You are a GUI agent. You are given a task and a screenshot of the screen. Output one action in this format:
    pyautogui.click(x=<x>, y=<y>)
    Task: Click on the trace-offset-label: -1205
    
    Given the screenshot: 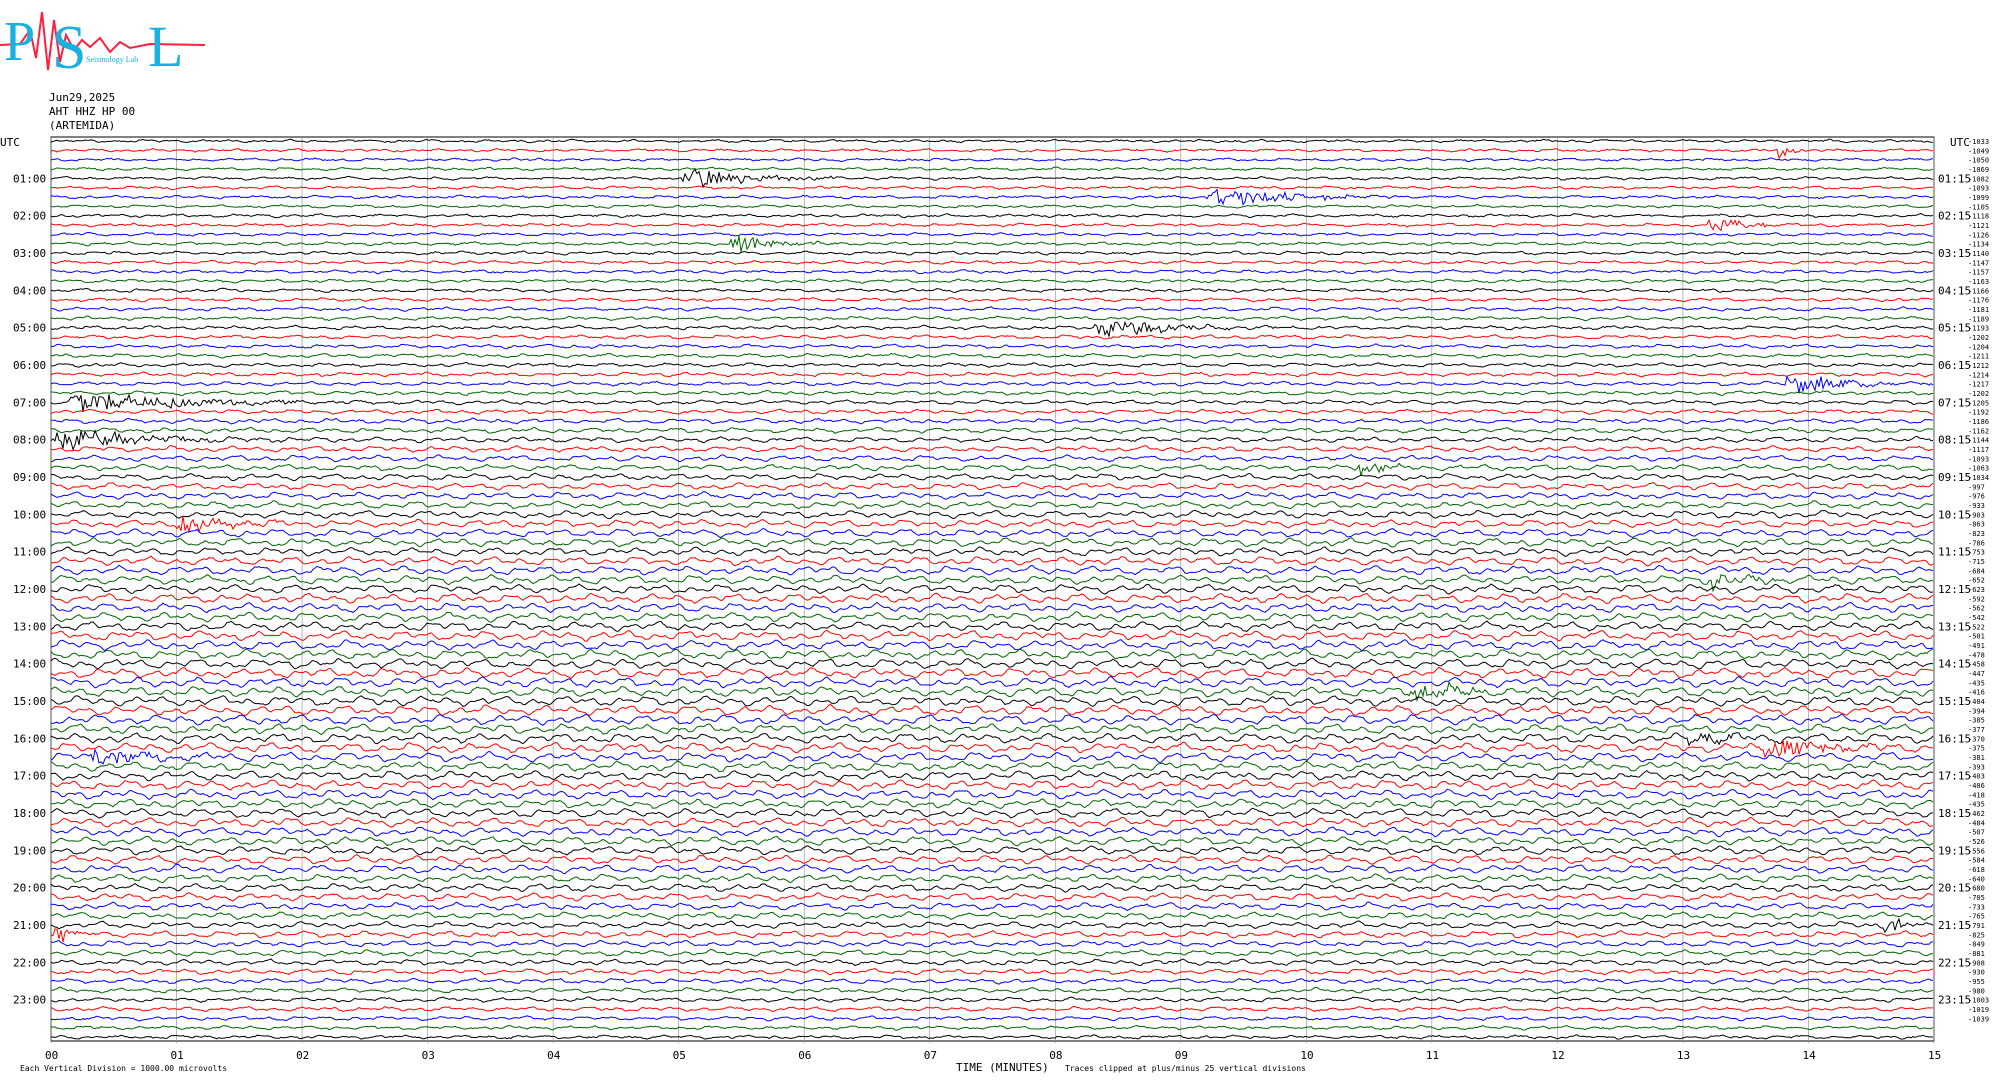 What is the action you would take?
    pyautogui.click(x=1978, y=403)
    